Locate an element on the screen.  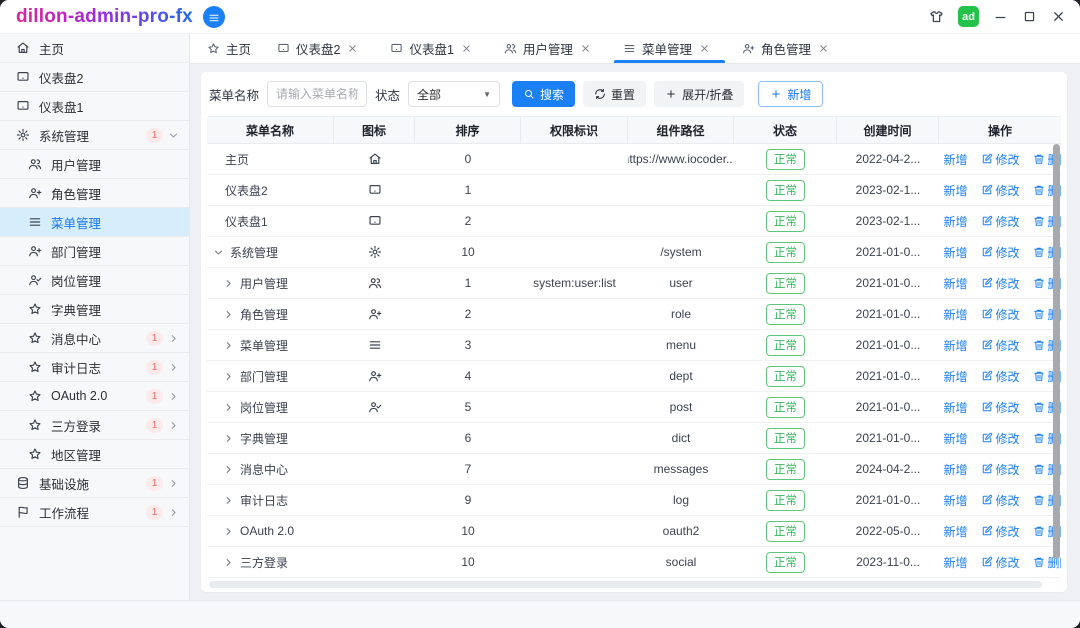
tab-主页: 主页 is located at coordinates (229, 48).